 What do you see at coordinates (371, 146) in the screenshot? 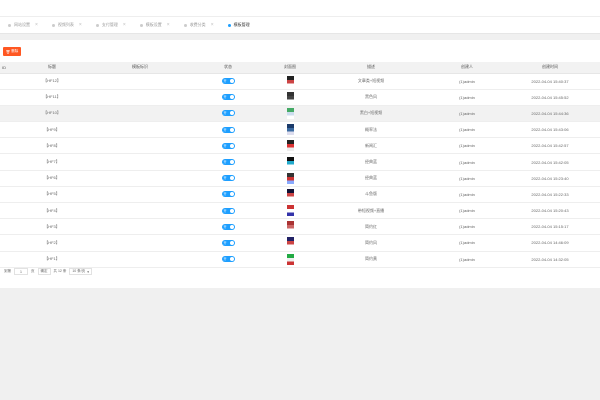
I see `cell-description: 新闻汇` at bounding box center [371, 146].